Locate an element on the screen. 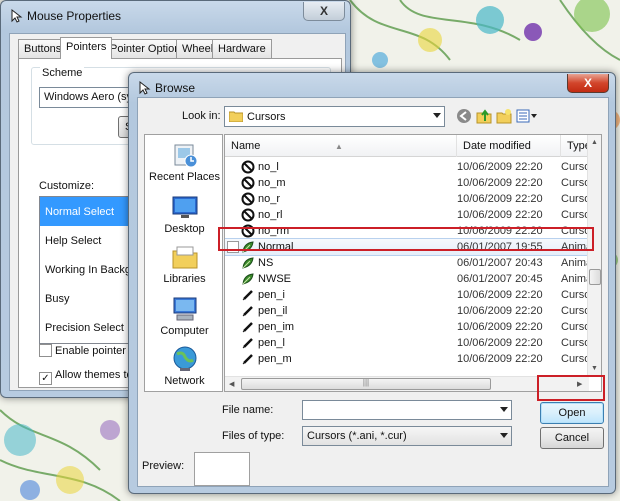 The height and width of the screenshot is (501, 620). files-of-type-label: Files of type: is located at coordinates (253, 436).